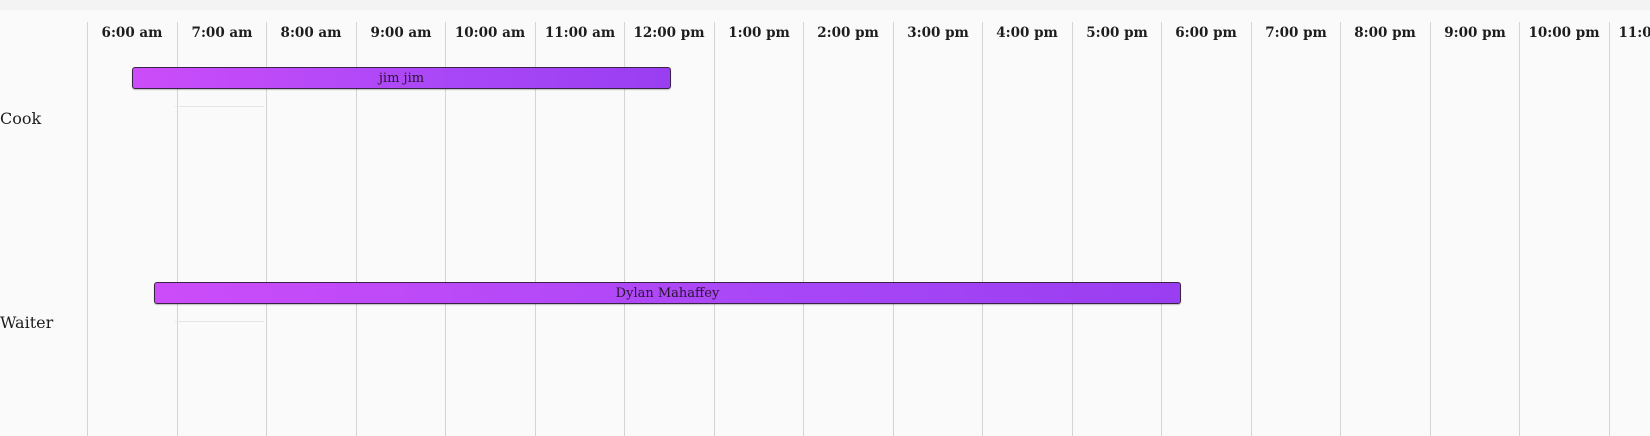 Image resolution: width=1650 pixels, height=436 pixels. What do you see at coordinates (401, 33) in the screenshot?
I see `time-label: 9:00 am` at bounding box center [401, 33].